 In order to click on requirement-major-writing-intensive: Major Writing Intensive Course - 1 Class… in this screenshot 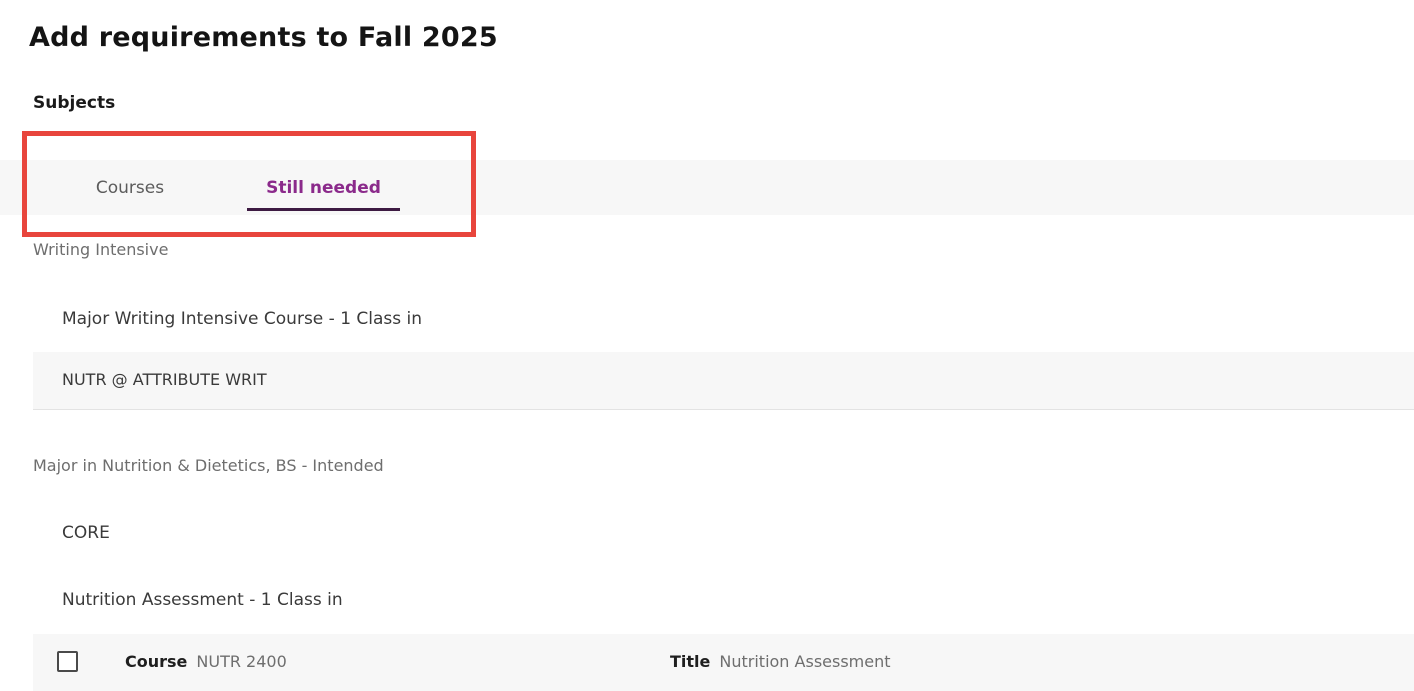, I will do `click(242, 319)`.